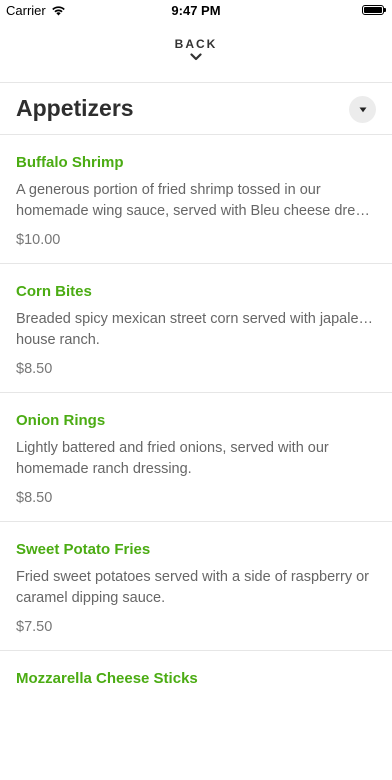  I want to click on item-name: Buffalo Shrimp, so click(70, 162).